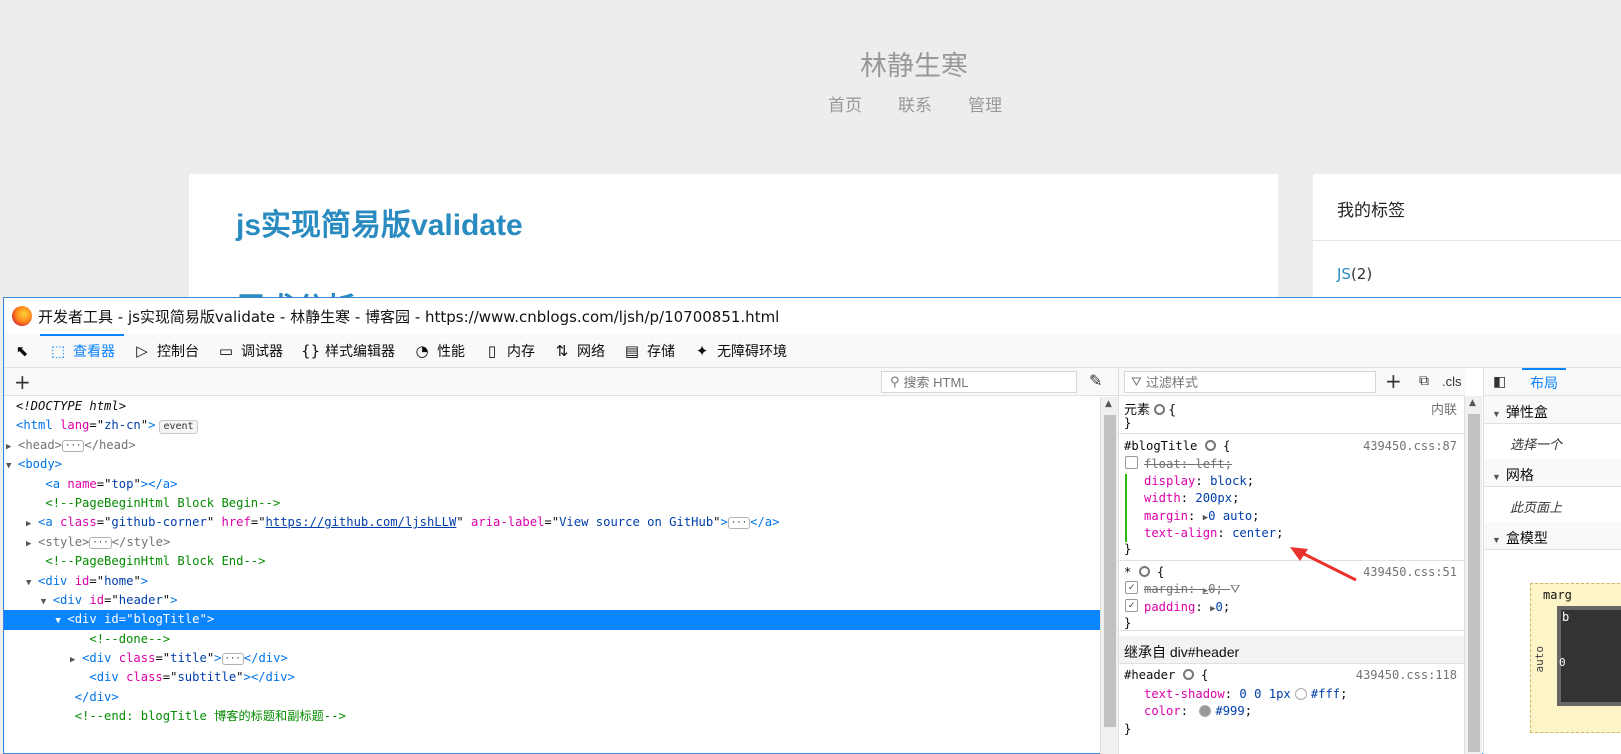  What do you see at coordinates (1095, 380) in the screenshot?
I see `eyedropper-icon: ✎` at bounding box center [1095, 380].